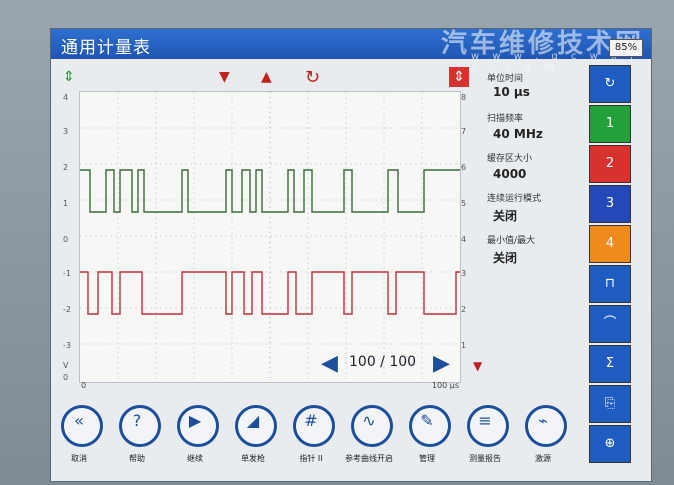 The image size is (674, 485). I want to click on right-tick: 1, so click(464, 345).